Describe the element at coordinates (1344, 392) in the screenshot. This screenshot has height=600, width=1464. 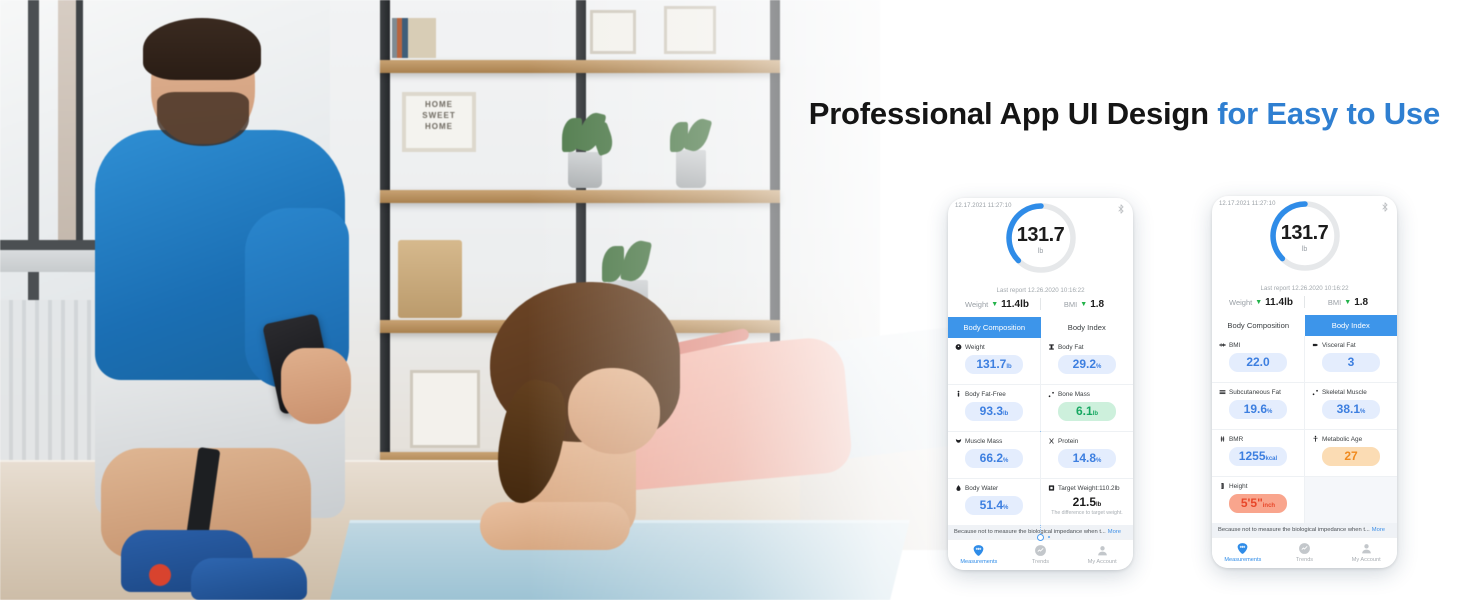
I see `metric-label: Skeletal Muscle` at that location.